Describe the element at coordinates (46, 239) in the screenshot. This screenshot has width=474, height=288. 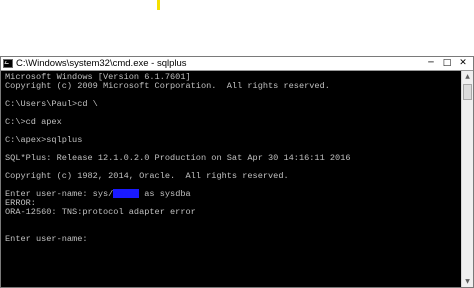
I see `console-line: Enter user-name:` at that location.